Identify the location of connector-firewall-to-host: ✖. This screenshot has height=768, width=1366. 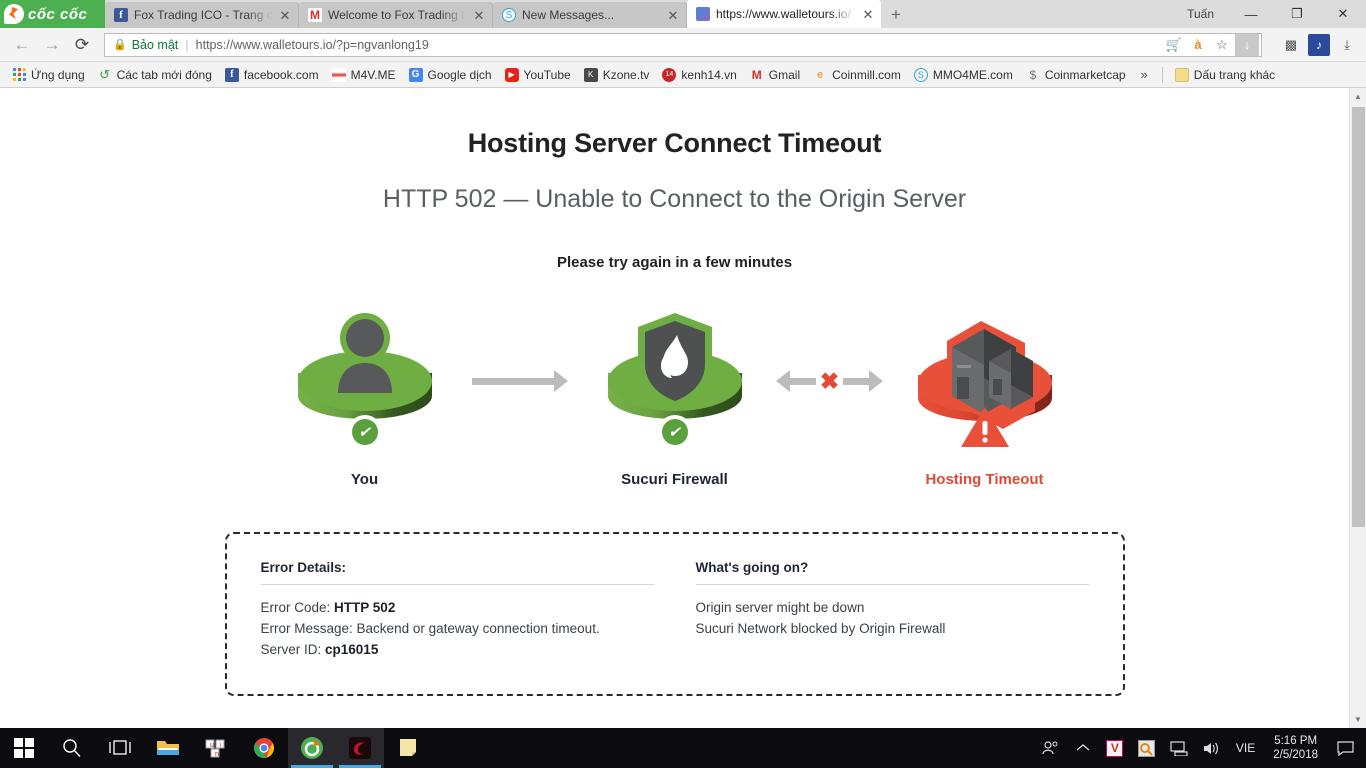
(830, 381).